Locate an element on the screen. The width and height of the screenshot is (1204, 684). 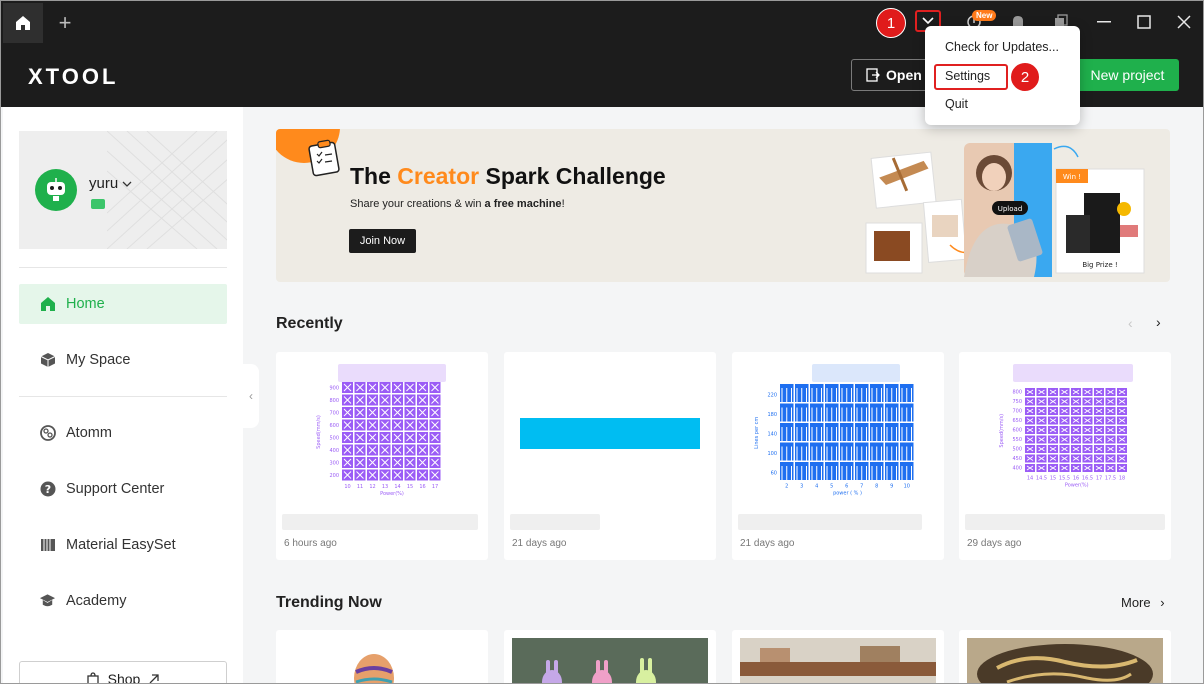
sidebar-item-material-easyset: Material EasySet is located at coordinates (123, 545).